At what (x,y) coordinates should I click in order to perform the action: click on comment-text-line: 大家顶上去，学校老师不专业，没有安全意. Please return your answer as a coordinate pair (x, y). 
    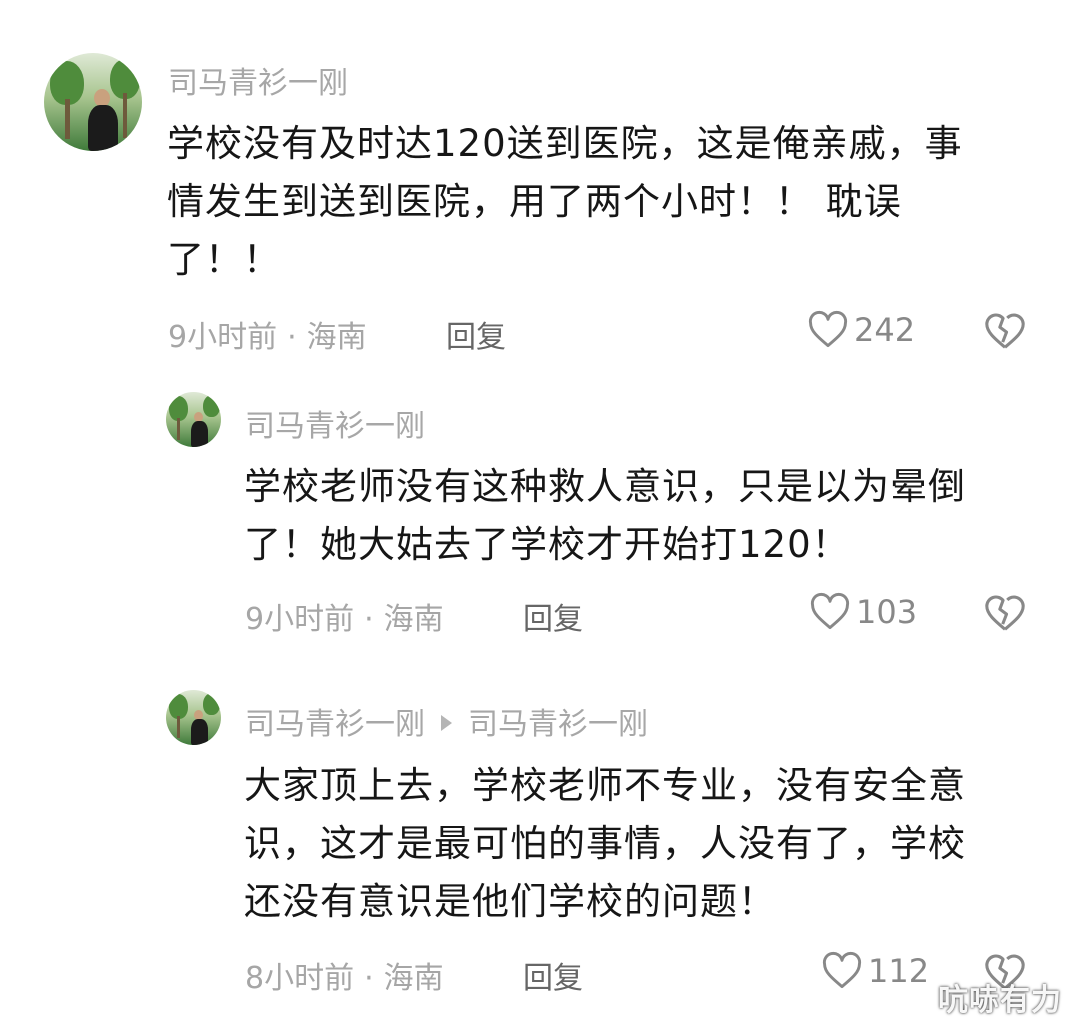
    Looking at the image, I should click on (605, 785).